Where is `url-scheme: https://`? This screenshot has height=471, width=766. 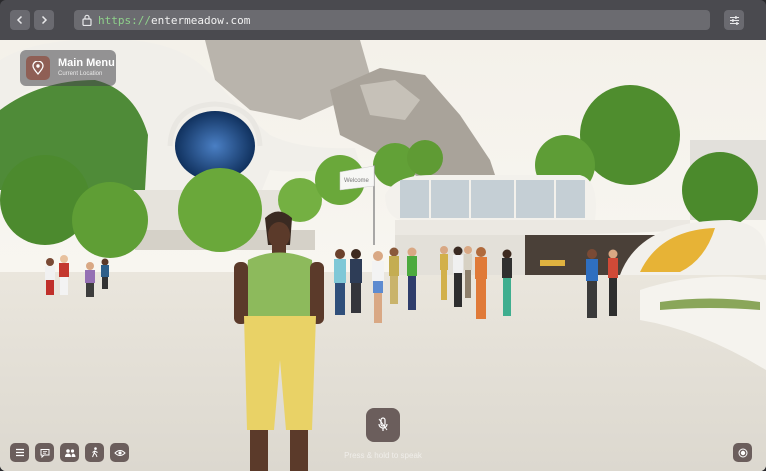 url-scheme: https:// is located at coordinates (124, 20).